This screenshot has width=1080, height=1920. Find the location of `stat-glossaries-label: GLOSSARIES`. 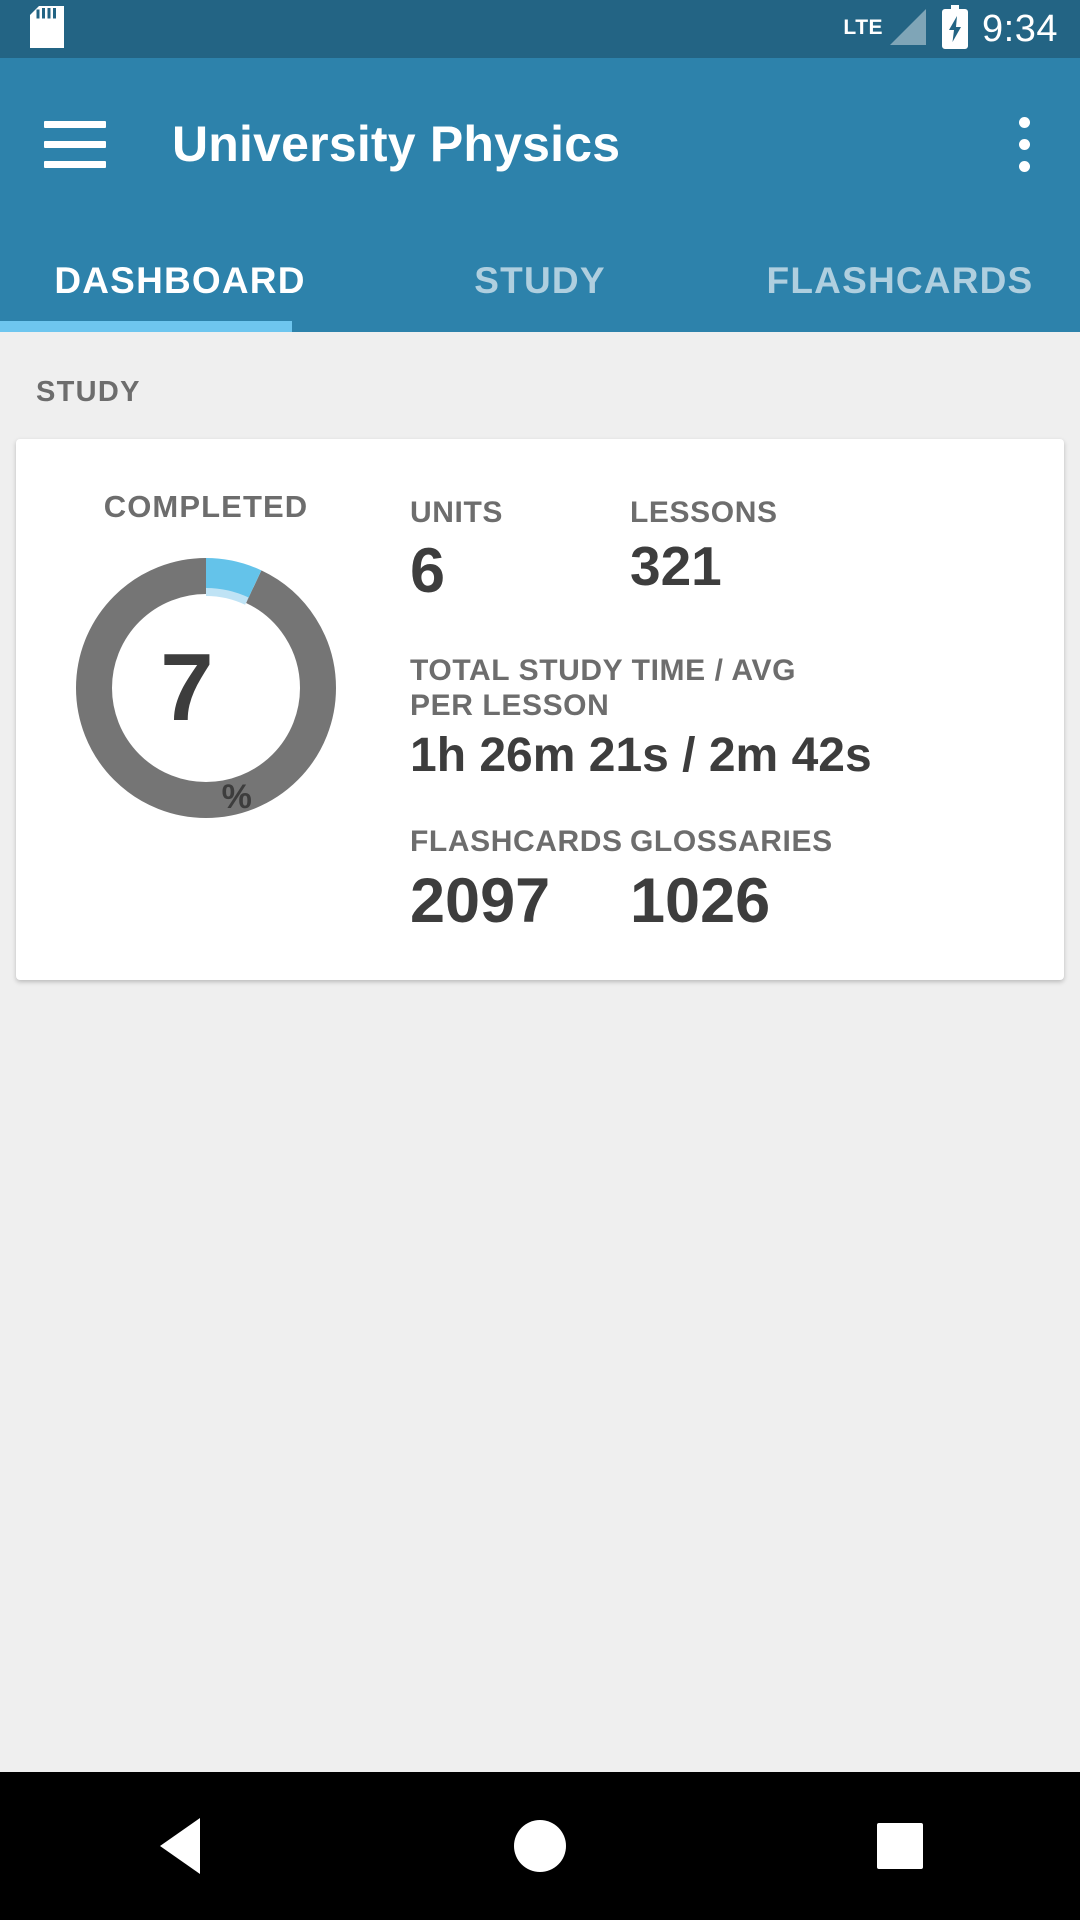

stat-glossaries-label: GLOSSARIES is located at coordinates (731, 842).